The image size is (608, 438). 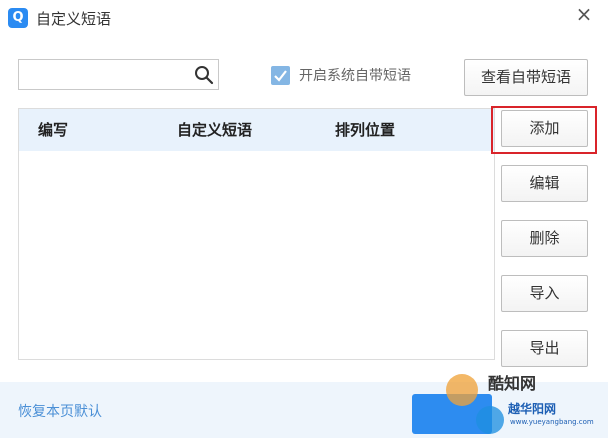 I want to click on app-logo-icon: Q, so click(x=18, y=18).